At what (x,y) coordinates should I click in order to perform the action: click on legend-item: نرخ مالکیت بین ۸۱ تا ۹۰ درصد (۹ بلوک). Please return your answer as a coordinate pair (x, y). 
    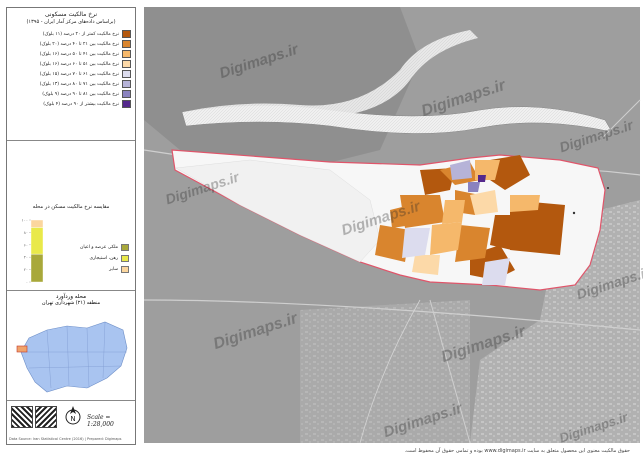
    Looking at the image, I should click on (86, 94).